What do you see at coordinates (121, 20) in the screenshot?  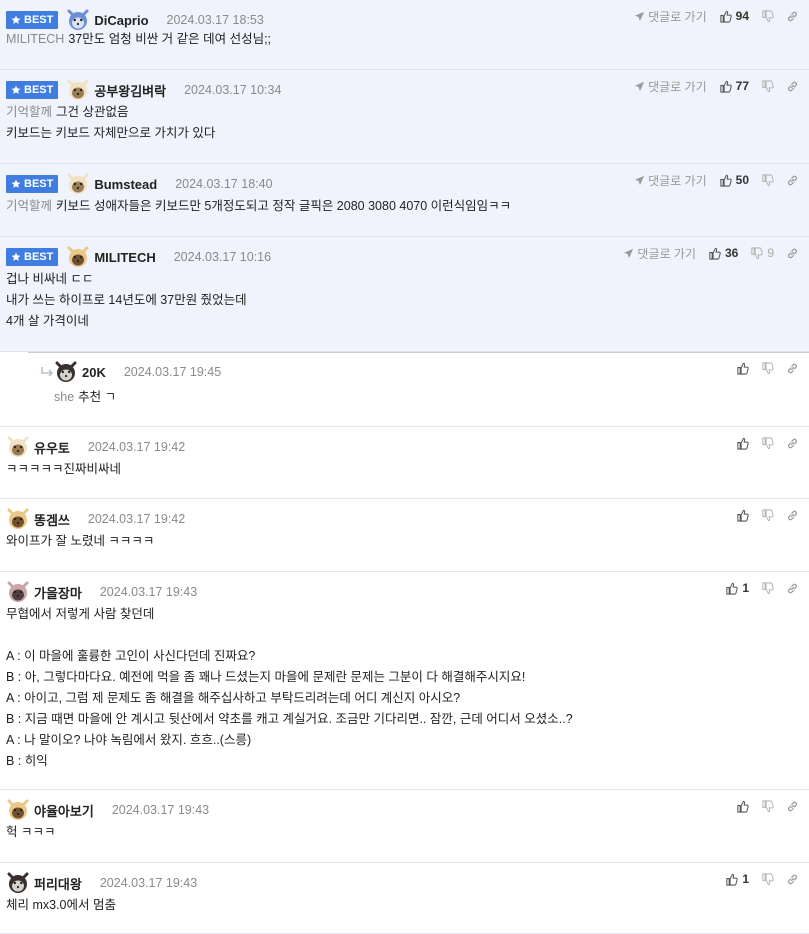 I see `author-name: DiCaprio` at bounding box center [121, 20].